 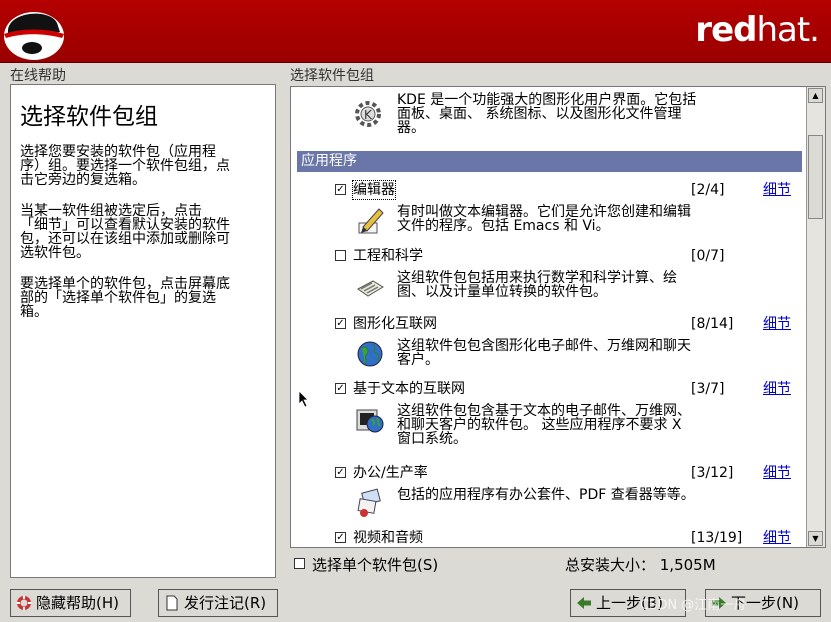 I want to click on package-group-row: 工程和科学 [0/7], so click(x=569, y=256).